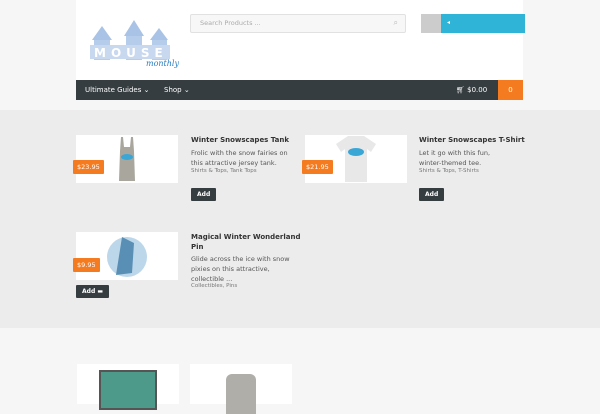 The width and height of the screenshot is (600, 414). I want to click on product-categories: Shirts & Tops, Tank Tops, so click(224, 171).